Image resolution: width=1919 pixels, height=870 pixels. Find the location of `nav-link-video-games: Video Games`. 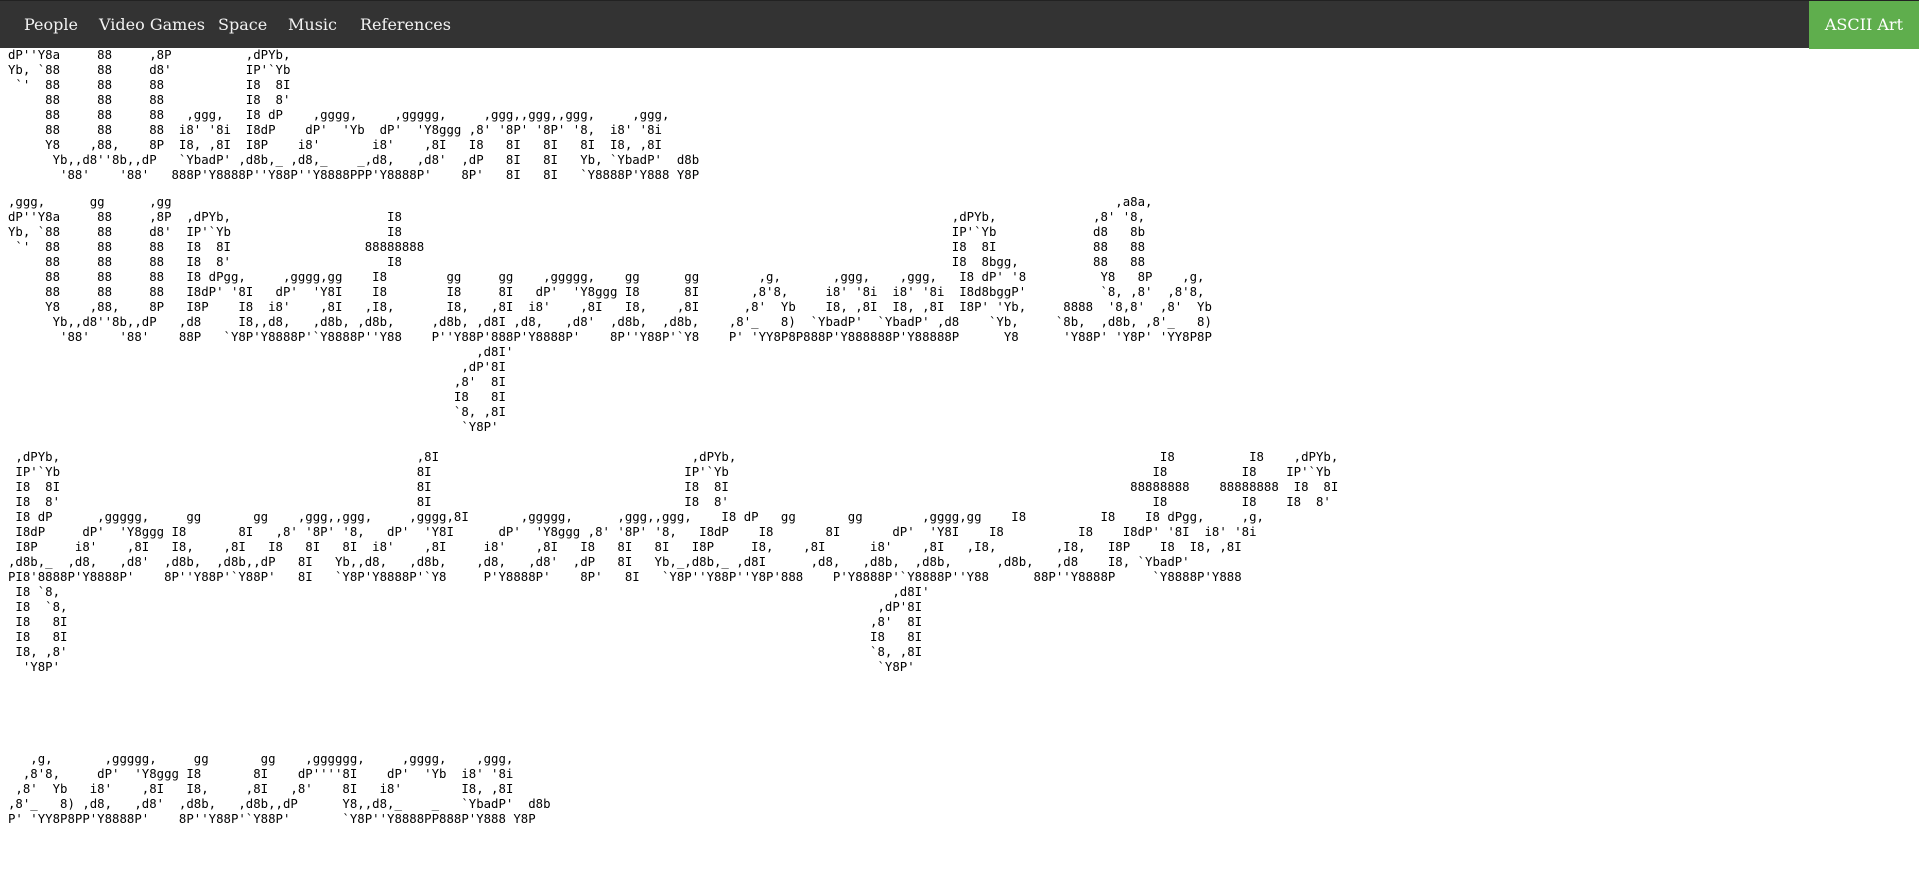

nav-link-video-games: Video Games is located at coordinates (152, 25).